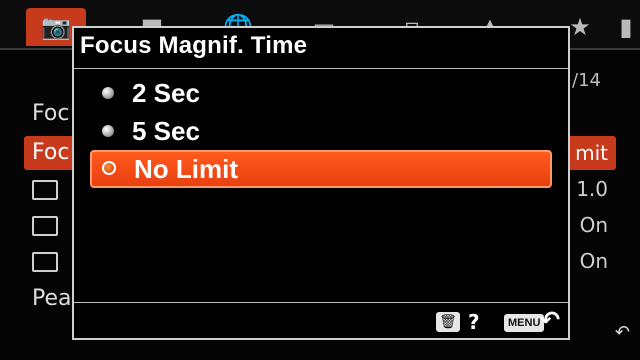 This screenshot has height=360, width=640. What do you see at coordinates (321, 320) in the screenshot?
I see `dialog-footer: 🗑 ? MENU ↶` at bounding box center [321, 320].